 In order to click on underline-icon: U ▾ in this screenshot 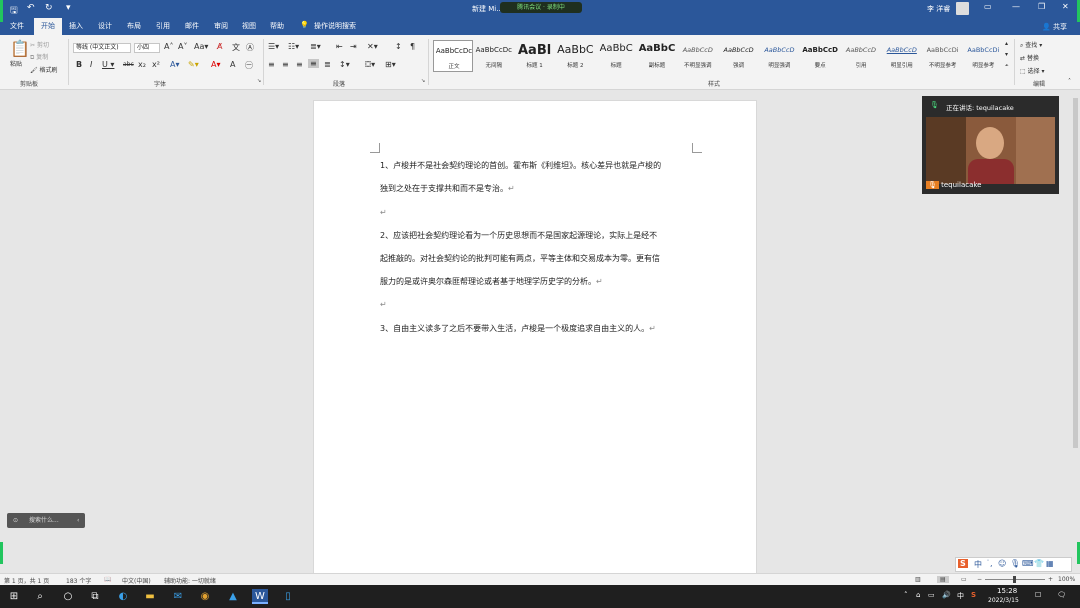, I will do `click(108, 64)`.